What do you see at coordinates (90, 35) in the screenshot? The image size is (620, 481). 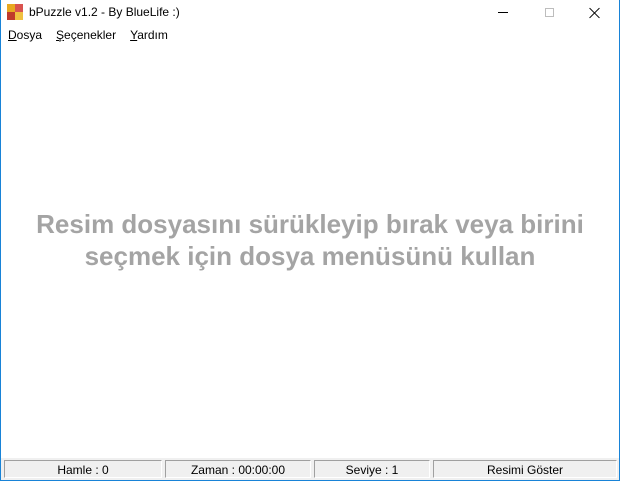 I see `menu-options-label: eçenekler` at bounding box center [90, 35].